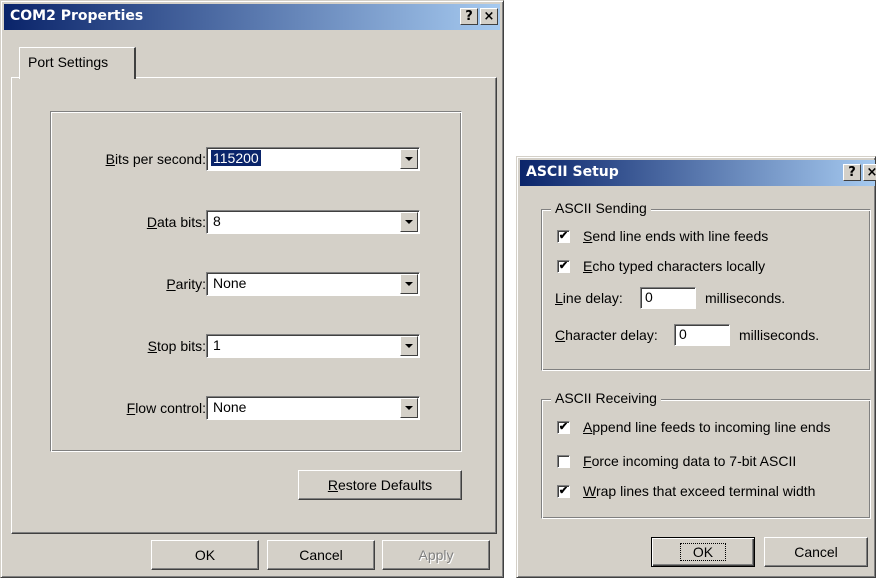  Describe the element at coordinates (176, 222) in the screenshot. I see `data-bits-label: Data bits:` at that location.